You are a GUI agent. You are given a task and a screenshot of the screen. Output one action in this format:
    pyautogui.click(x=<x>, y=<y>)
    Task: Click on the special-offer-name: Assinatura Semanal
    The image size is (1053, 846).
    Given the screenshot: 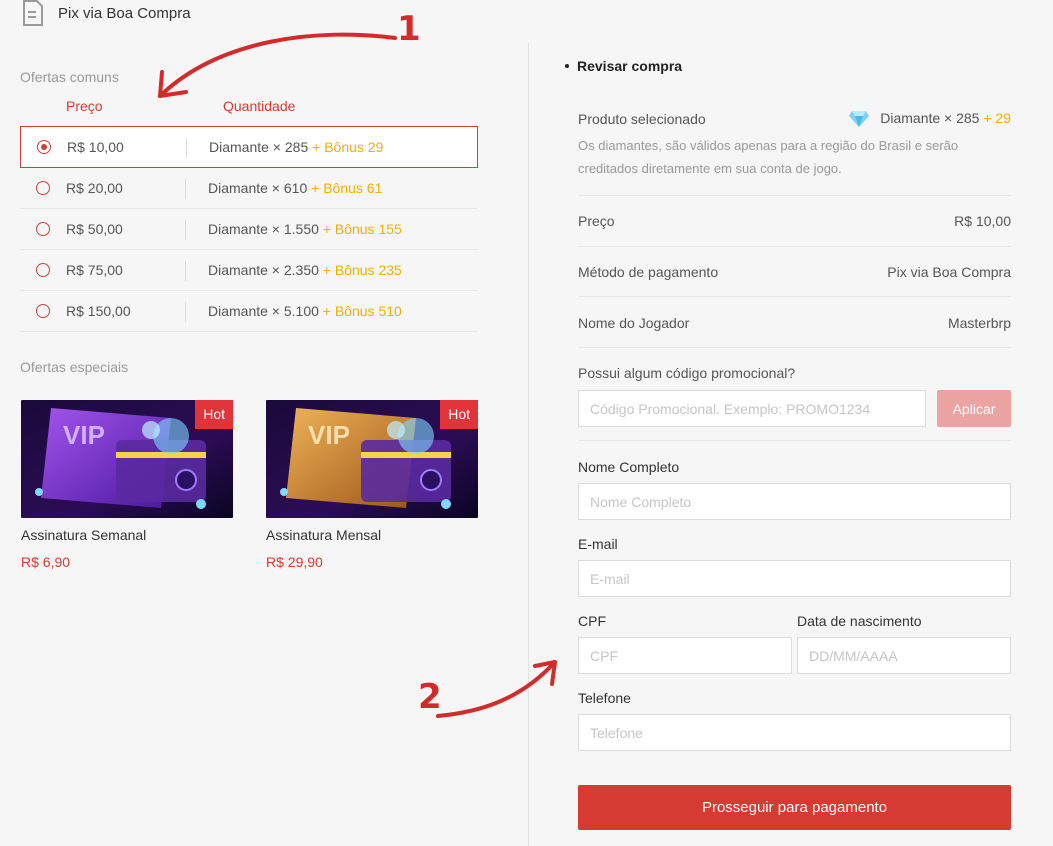 What is the action you would take?
    pyautogui.click(x=127, y=535)
    